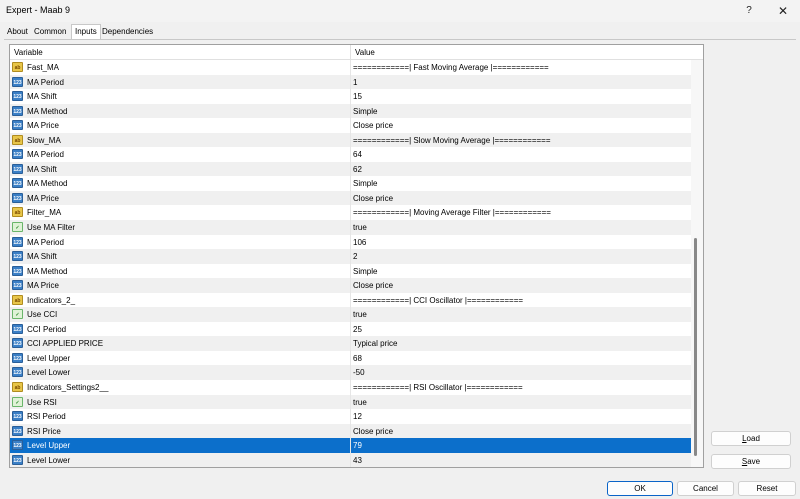  What do you see at coordinates (50, 32) in the screenshot?
I see `tab-common: Common` at bounding box center [50, 32].